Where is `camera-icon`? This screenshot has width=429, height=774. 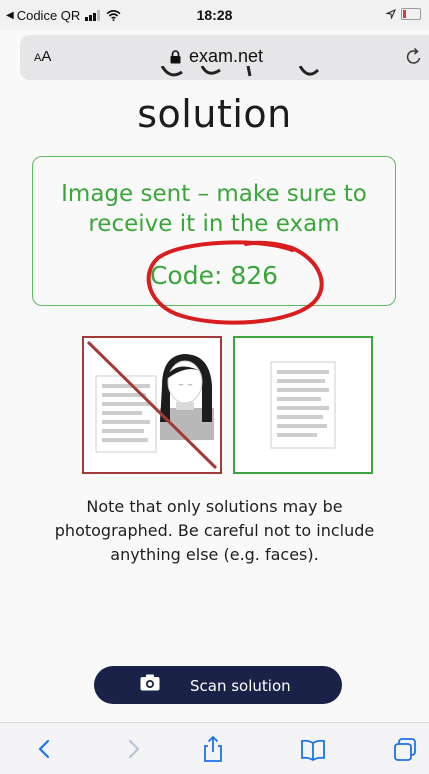
camera-icon is located at coordinates (150, 682).